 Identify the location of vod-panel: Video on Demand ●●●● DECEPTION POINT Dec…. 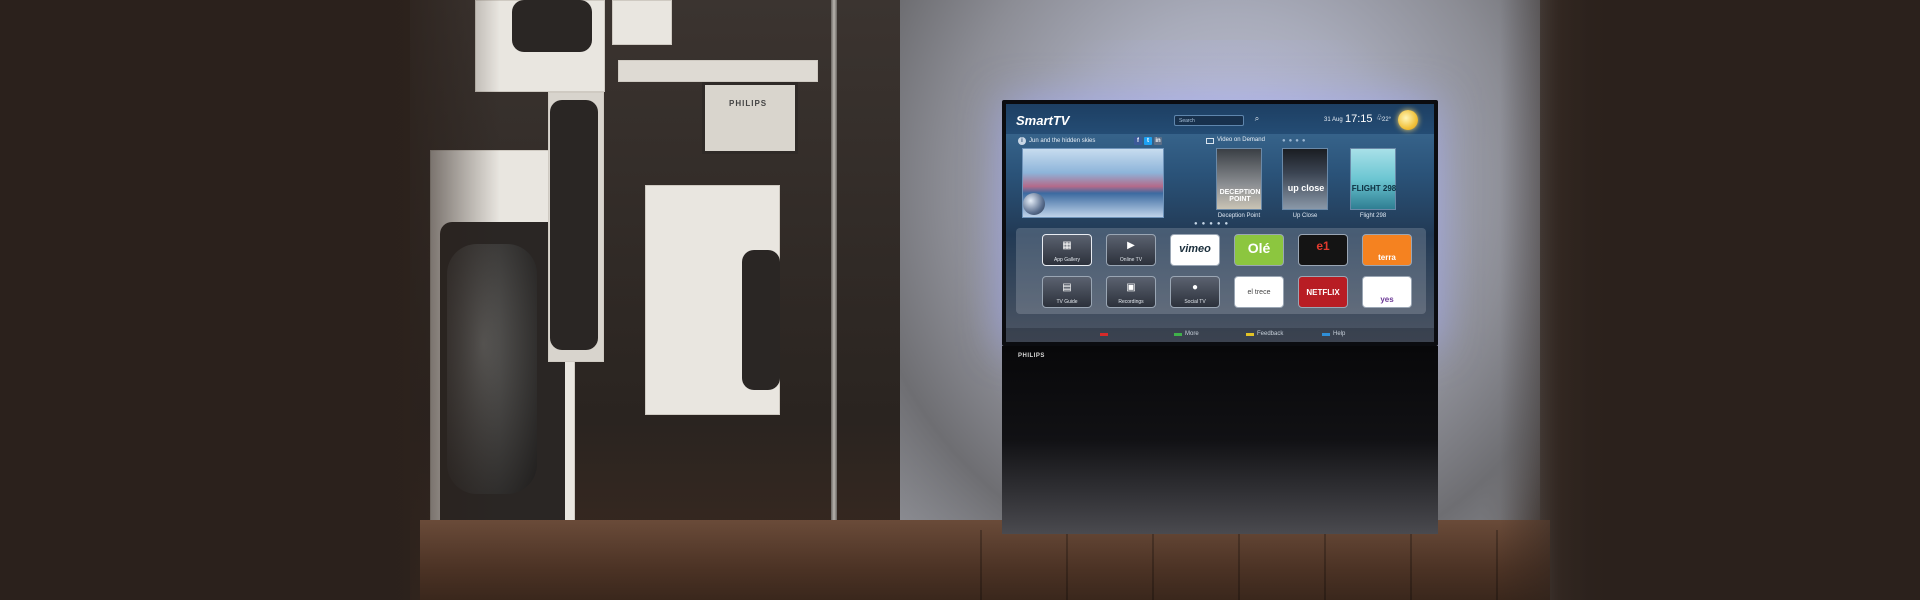
(1316, 177).